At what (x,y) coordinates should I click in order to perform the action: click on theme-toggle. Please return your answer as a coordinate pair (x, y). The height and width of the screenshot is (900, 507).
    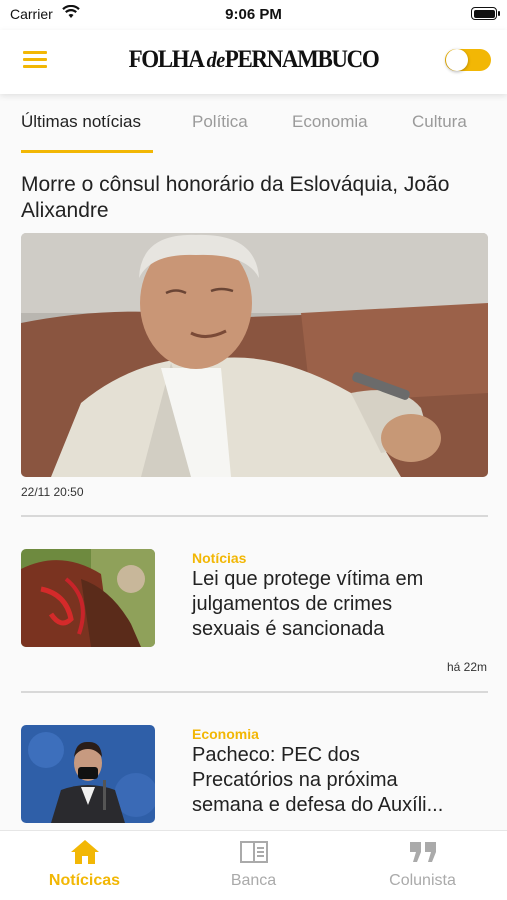
    Looking at the image, I should click on (468, 60).